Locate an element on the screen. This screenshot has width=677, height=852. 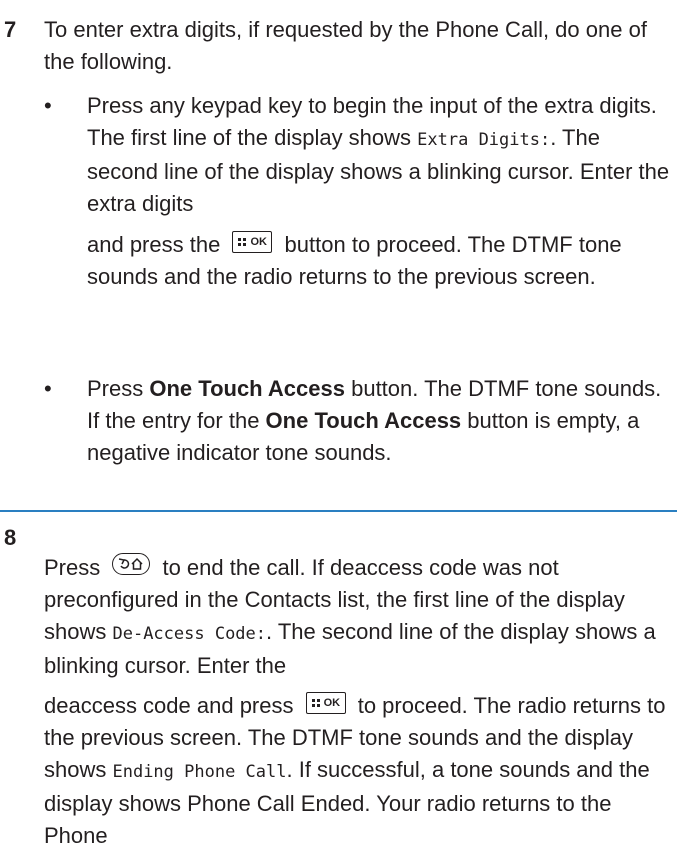
step-divider is located at coordinates (338, 511).